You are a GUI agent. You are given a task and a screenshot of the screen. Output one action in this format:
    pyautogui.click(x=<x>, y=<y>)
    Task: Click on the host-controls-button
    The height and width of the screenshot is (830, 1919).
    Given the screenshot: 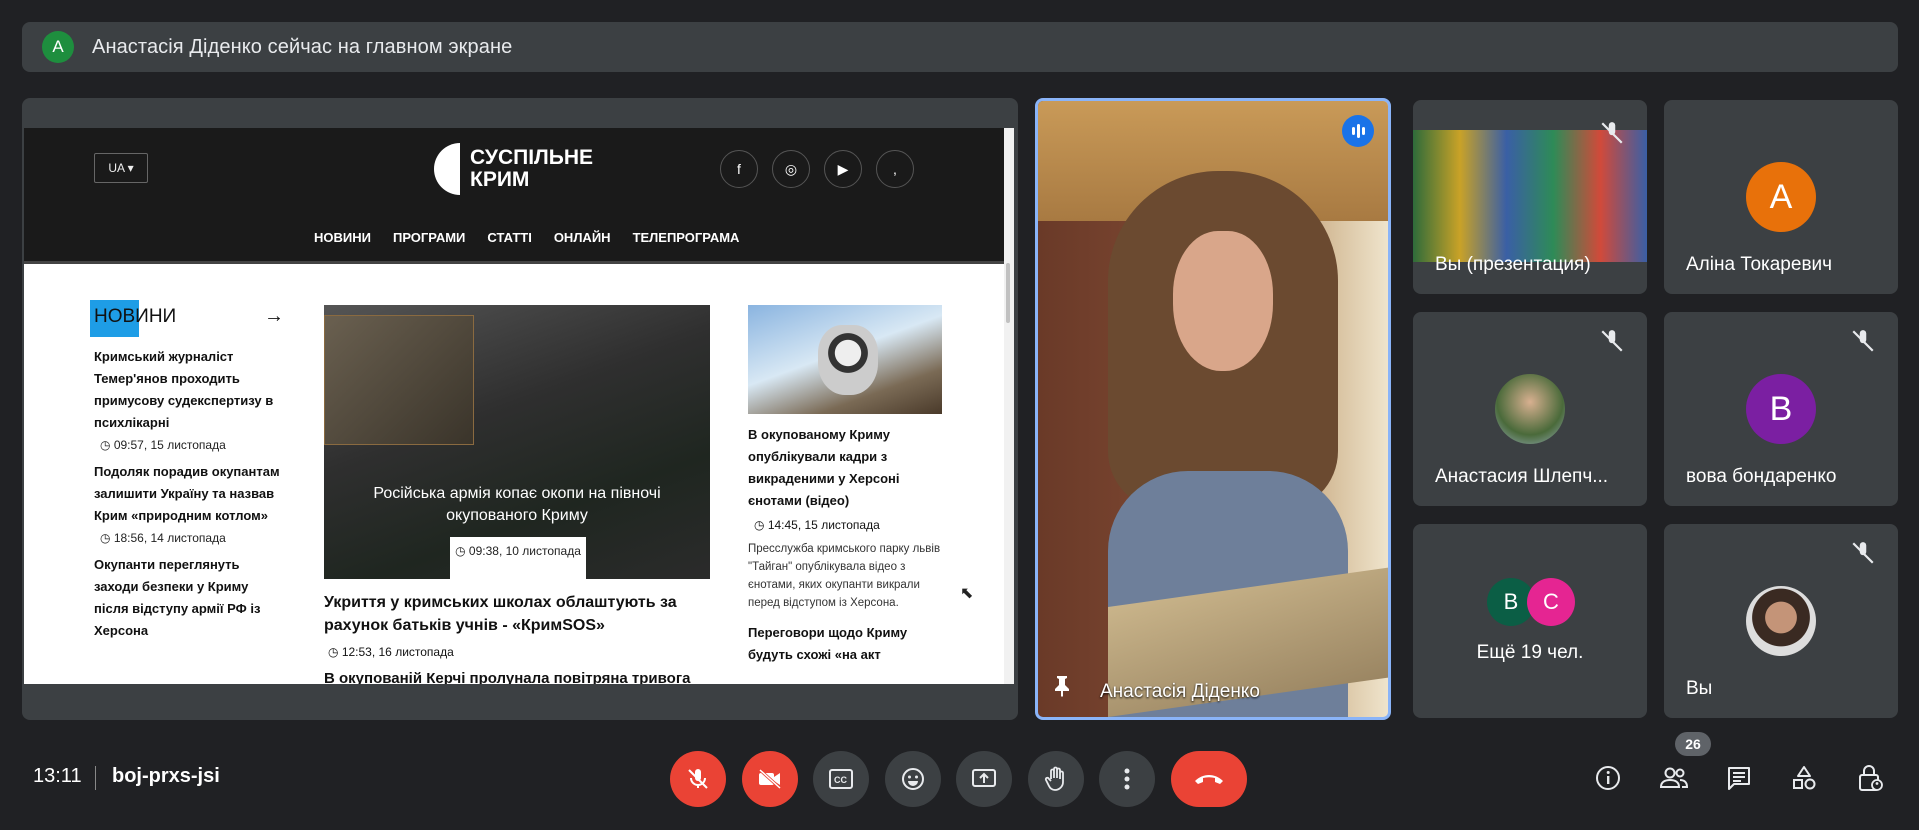 What is the action you would take?
    pyautogui.click(x=1870, y=778)
    